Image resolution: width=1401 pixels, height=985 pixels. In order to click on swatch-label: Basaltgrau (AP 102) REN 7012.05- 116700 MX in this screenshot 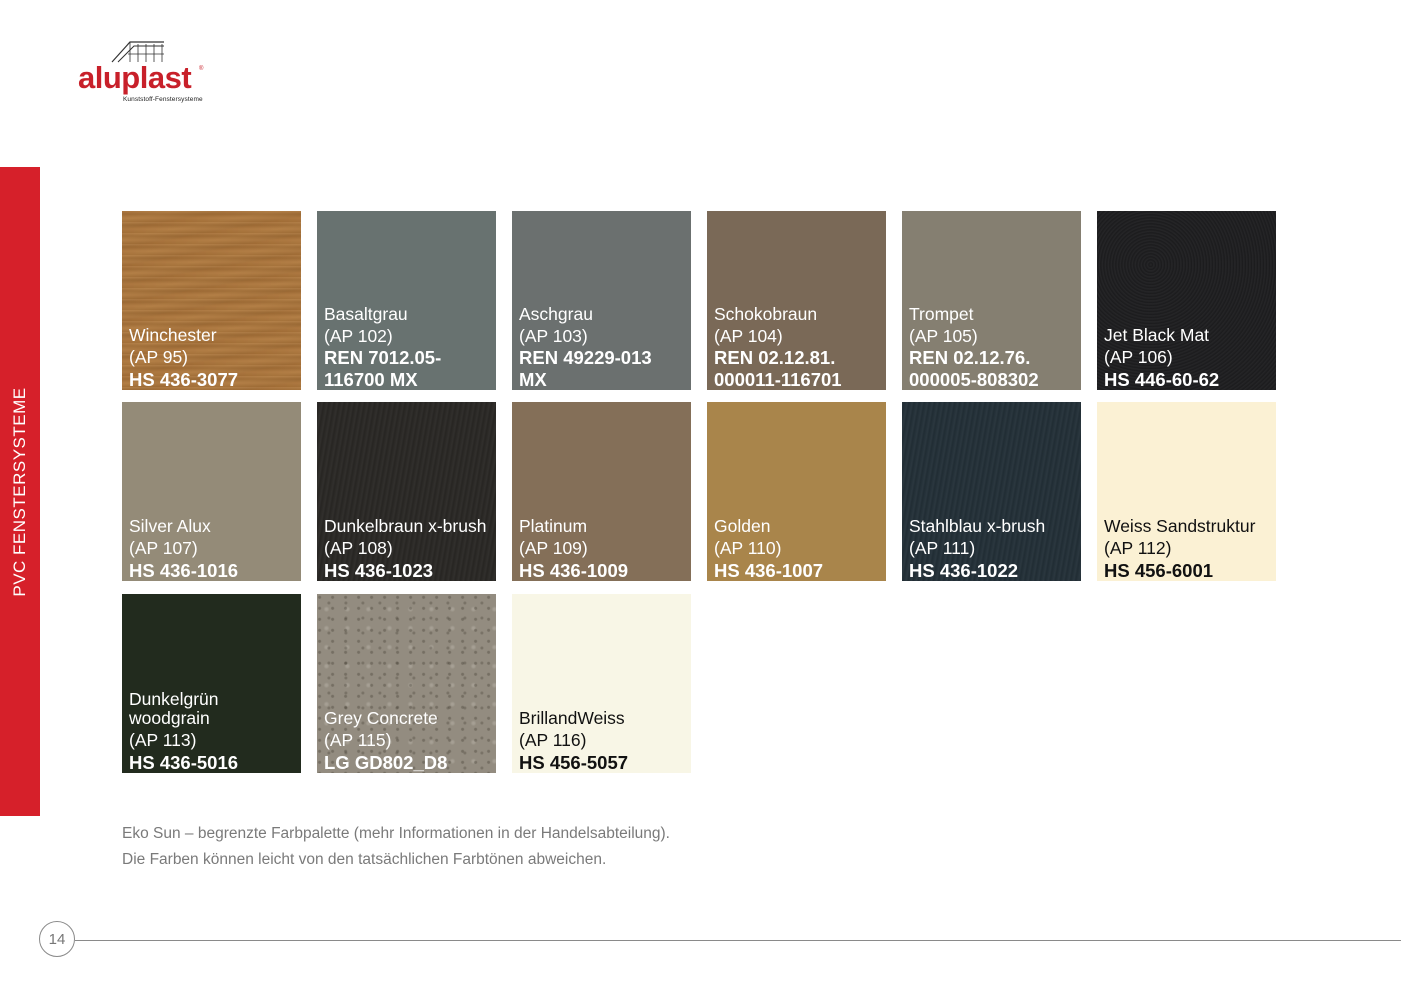, I will do `click(408, 347)`.